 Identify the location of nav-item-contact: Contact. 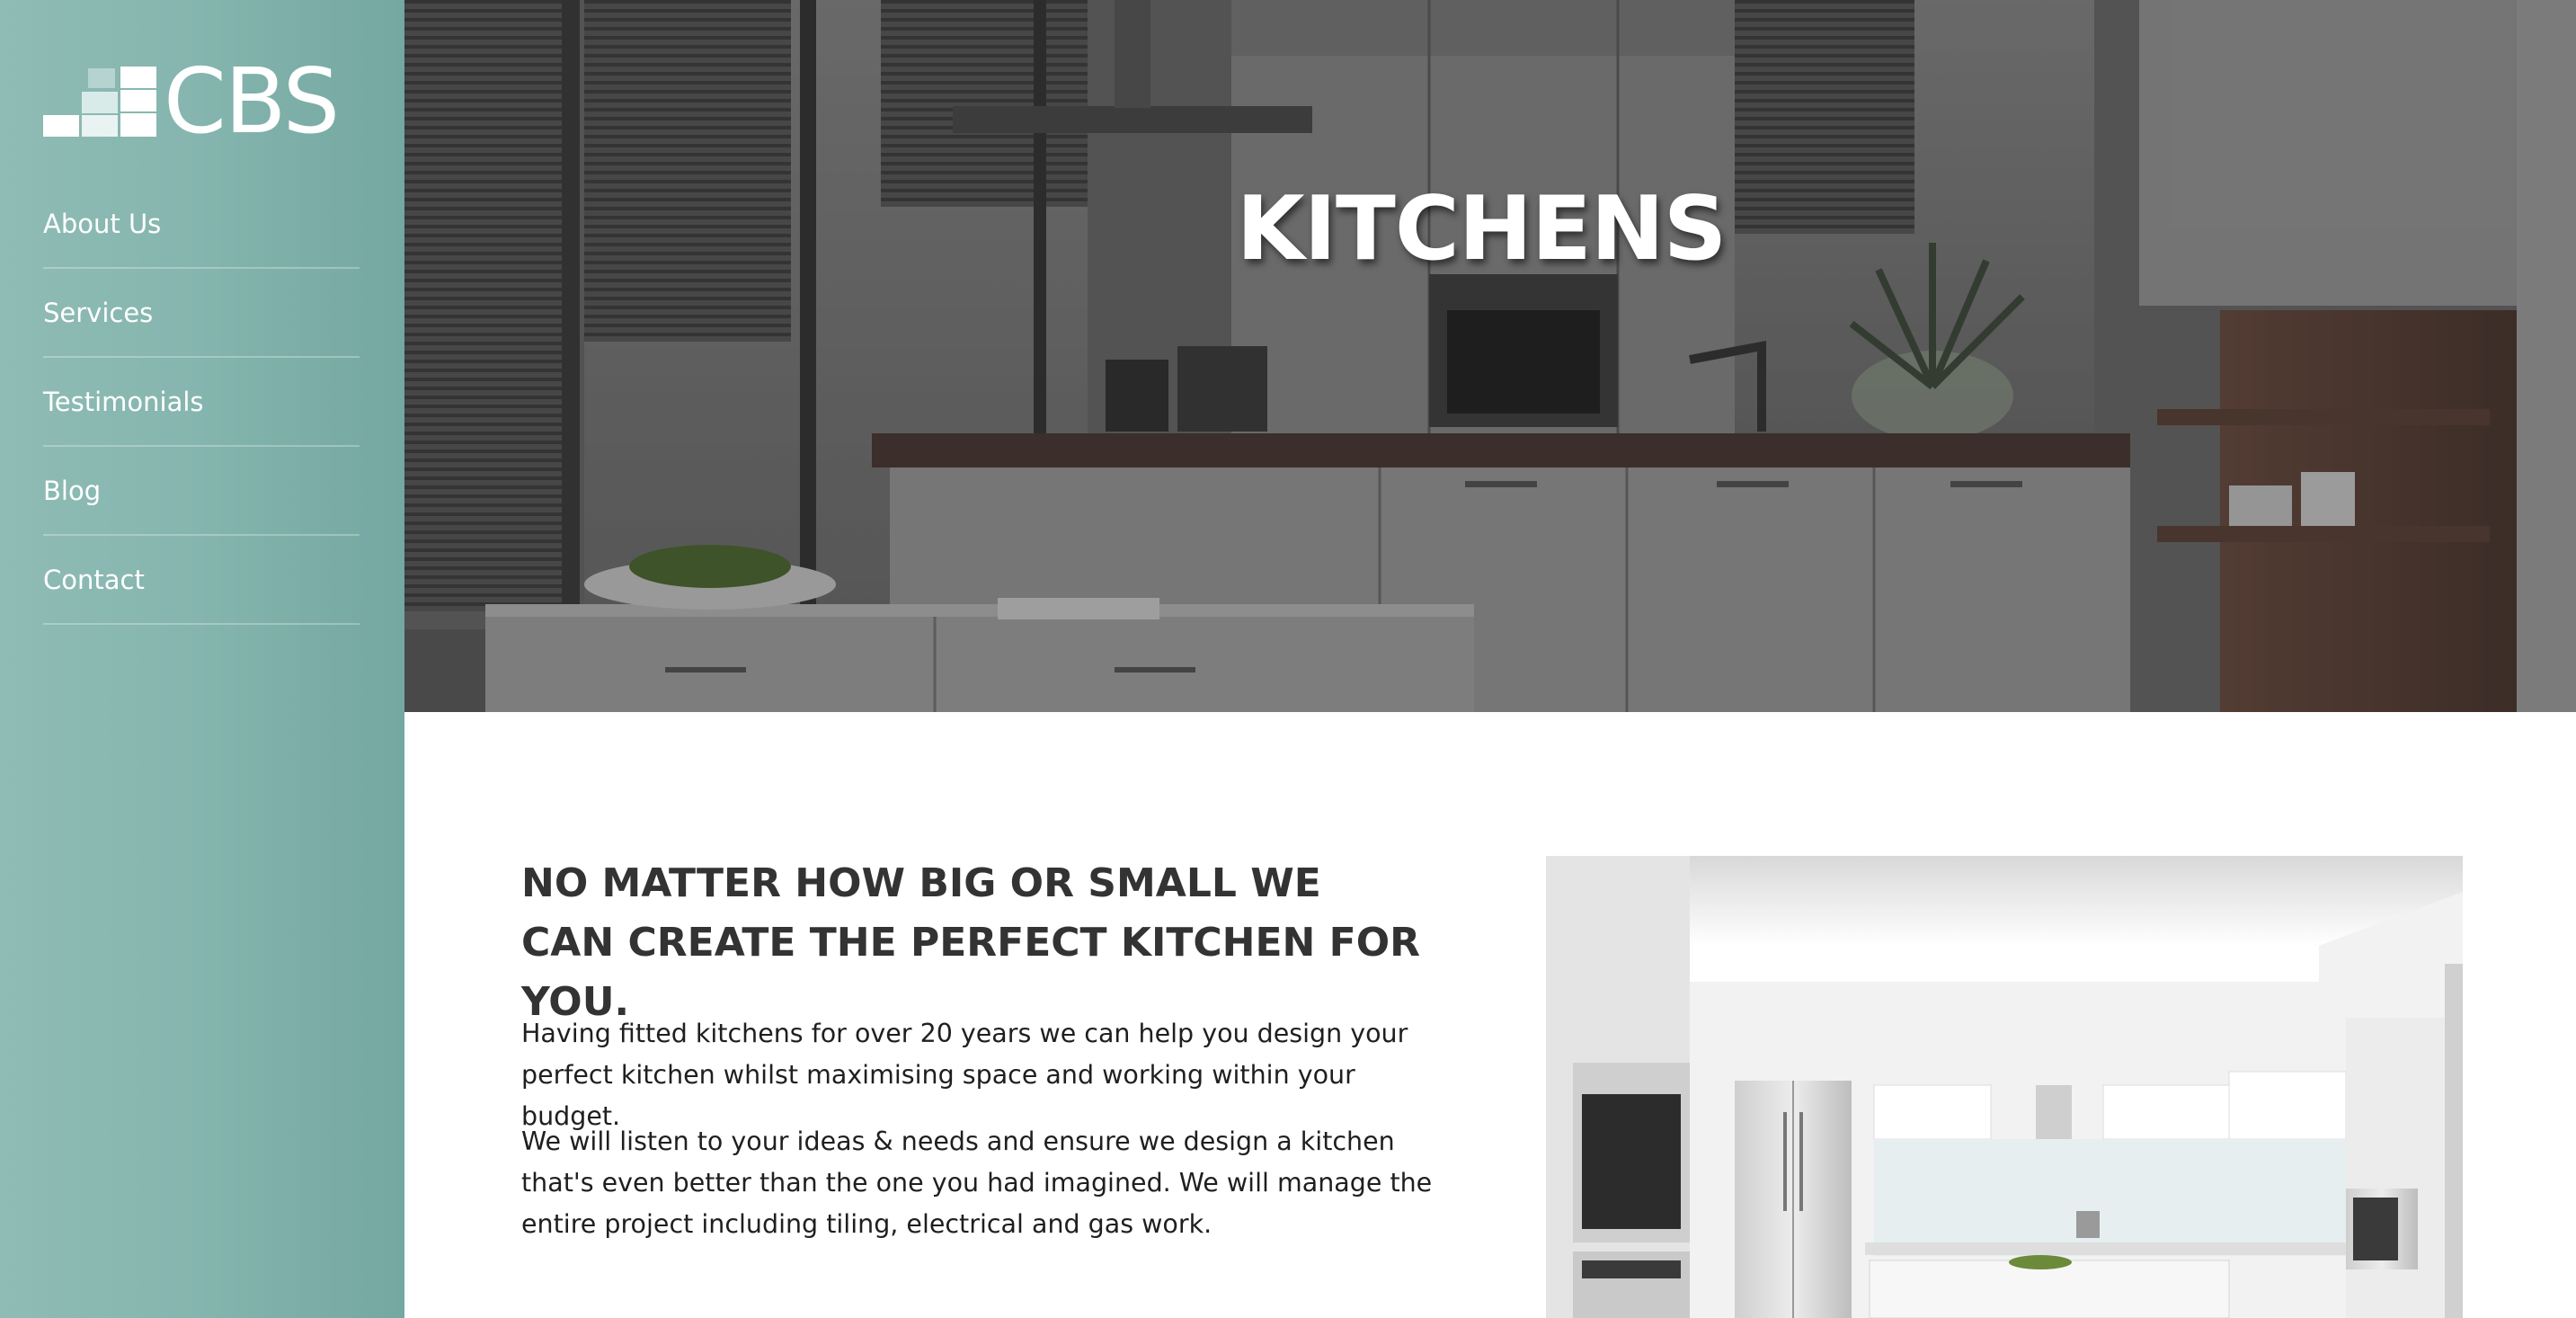
(201, 580).